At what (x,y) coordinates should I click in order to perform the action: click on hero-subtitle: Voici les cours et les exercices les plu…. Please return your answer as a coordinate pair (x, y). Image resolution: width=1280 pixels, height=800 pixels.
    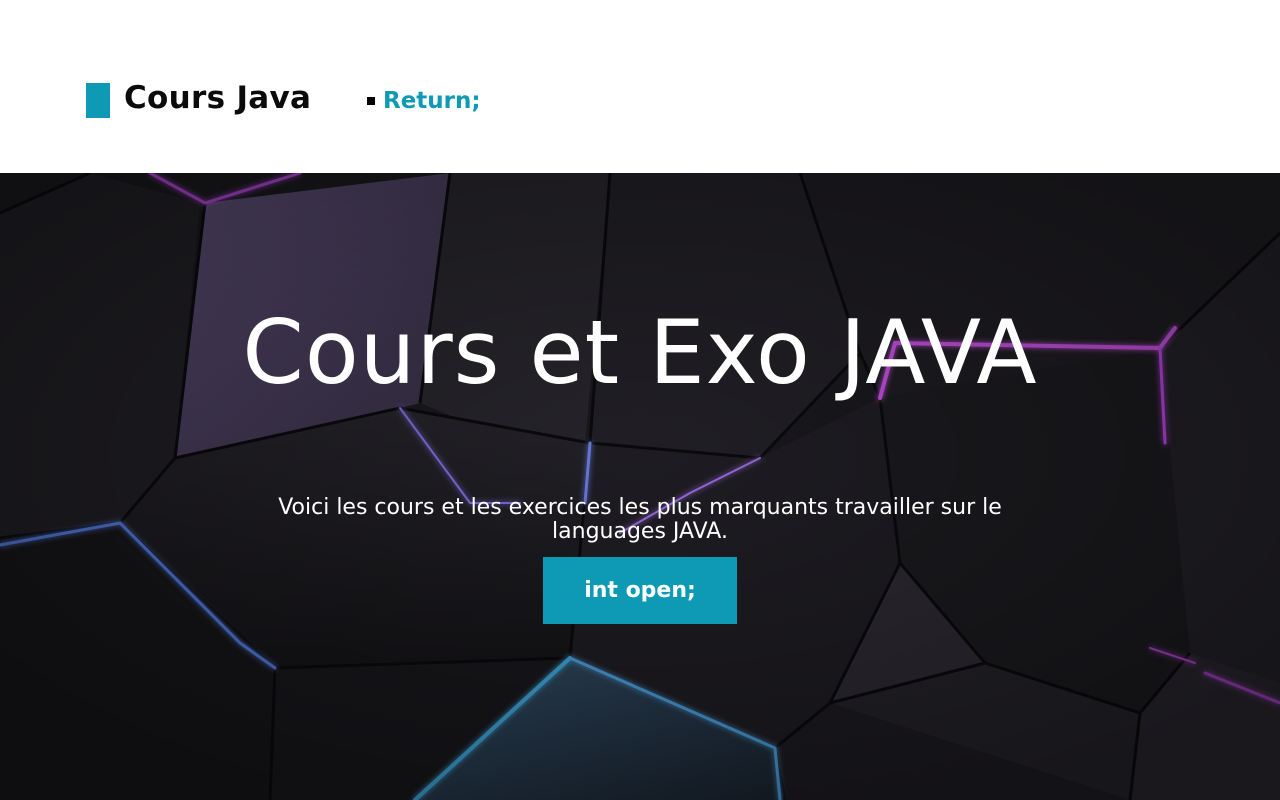
    Looking at the image, I should click on (640, 519).